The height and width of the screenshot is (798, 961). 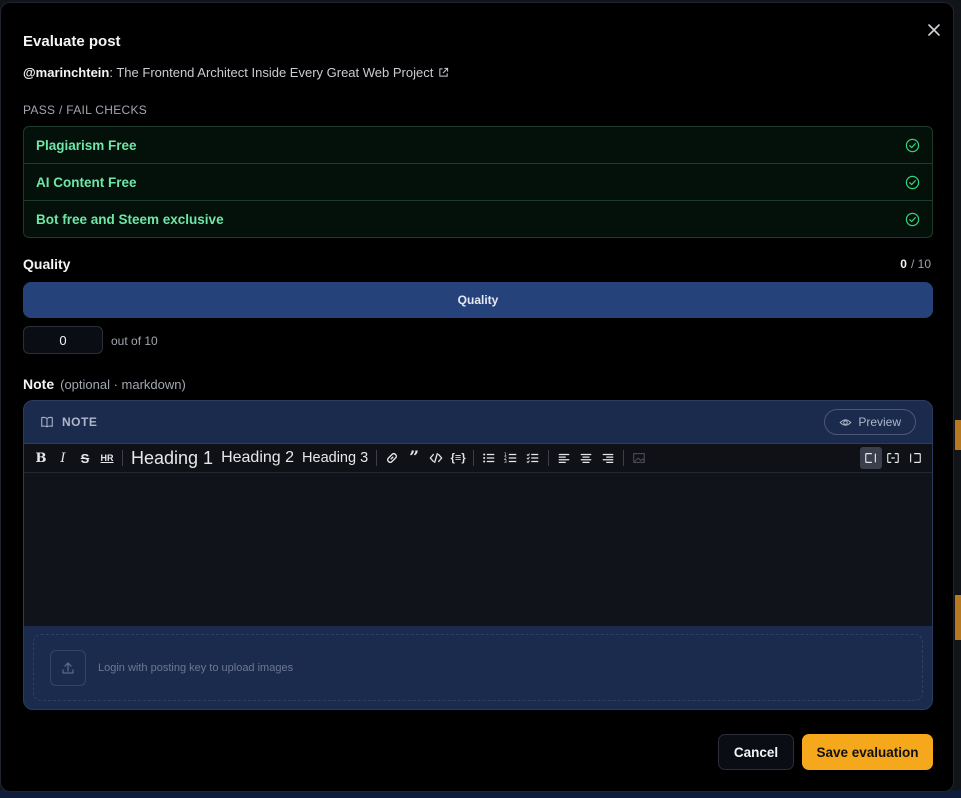 I want to click on close-icon, so click(x=934, y=30).